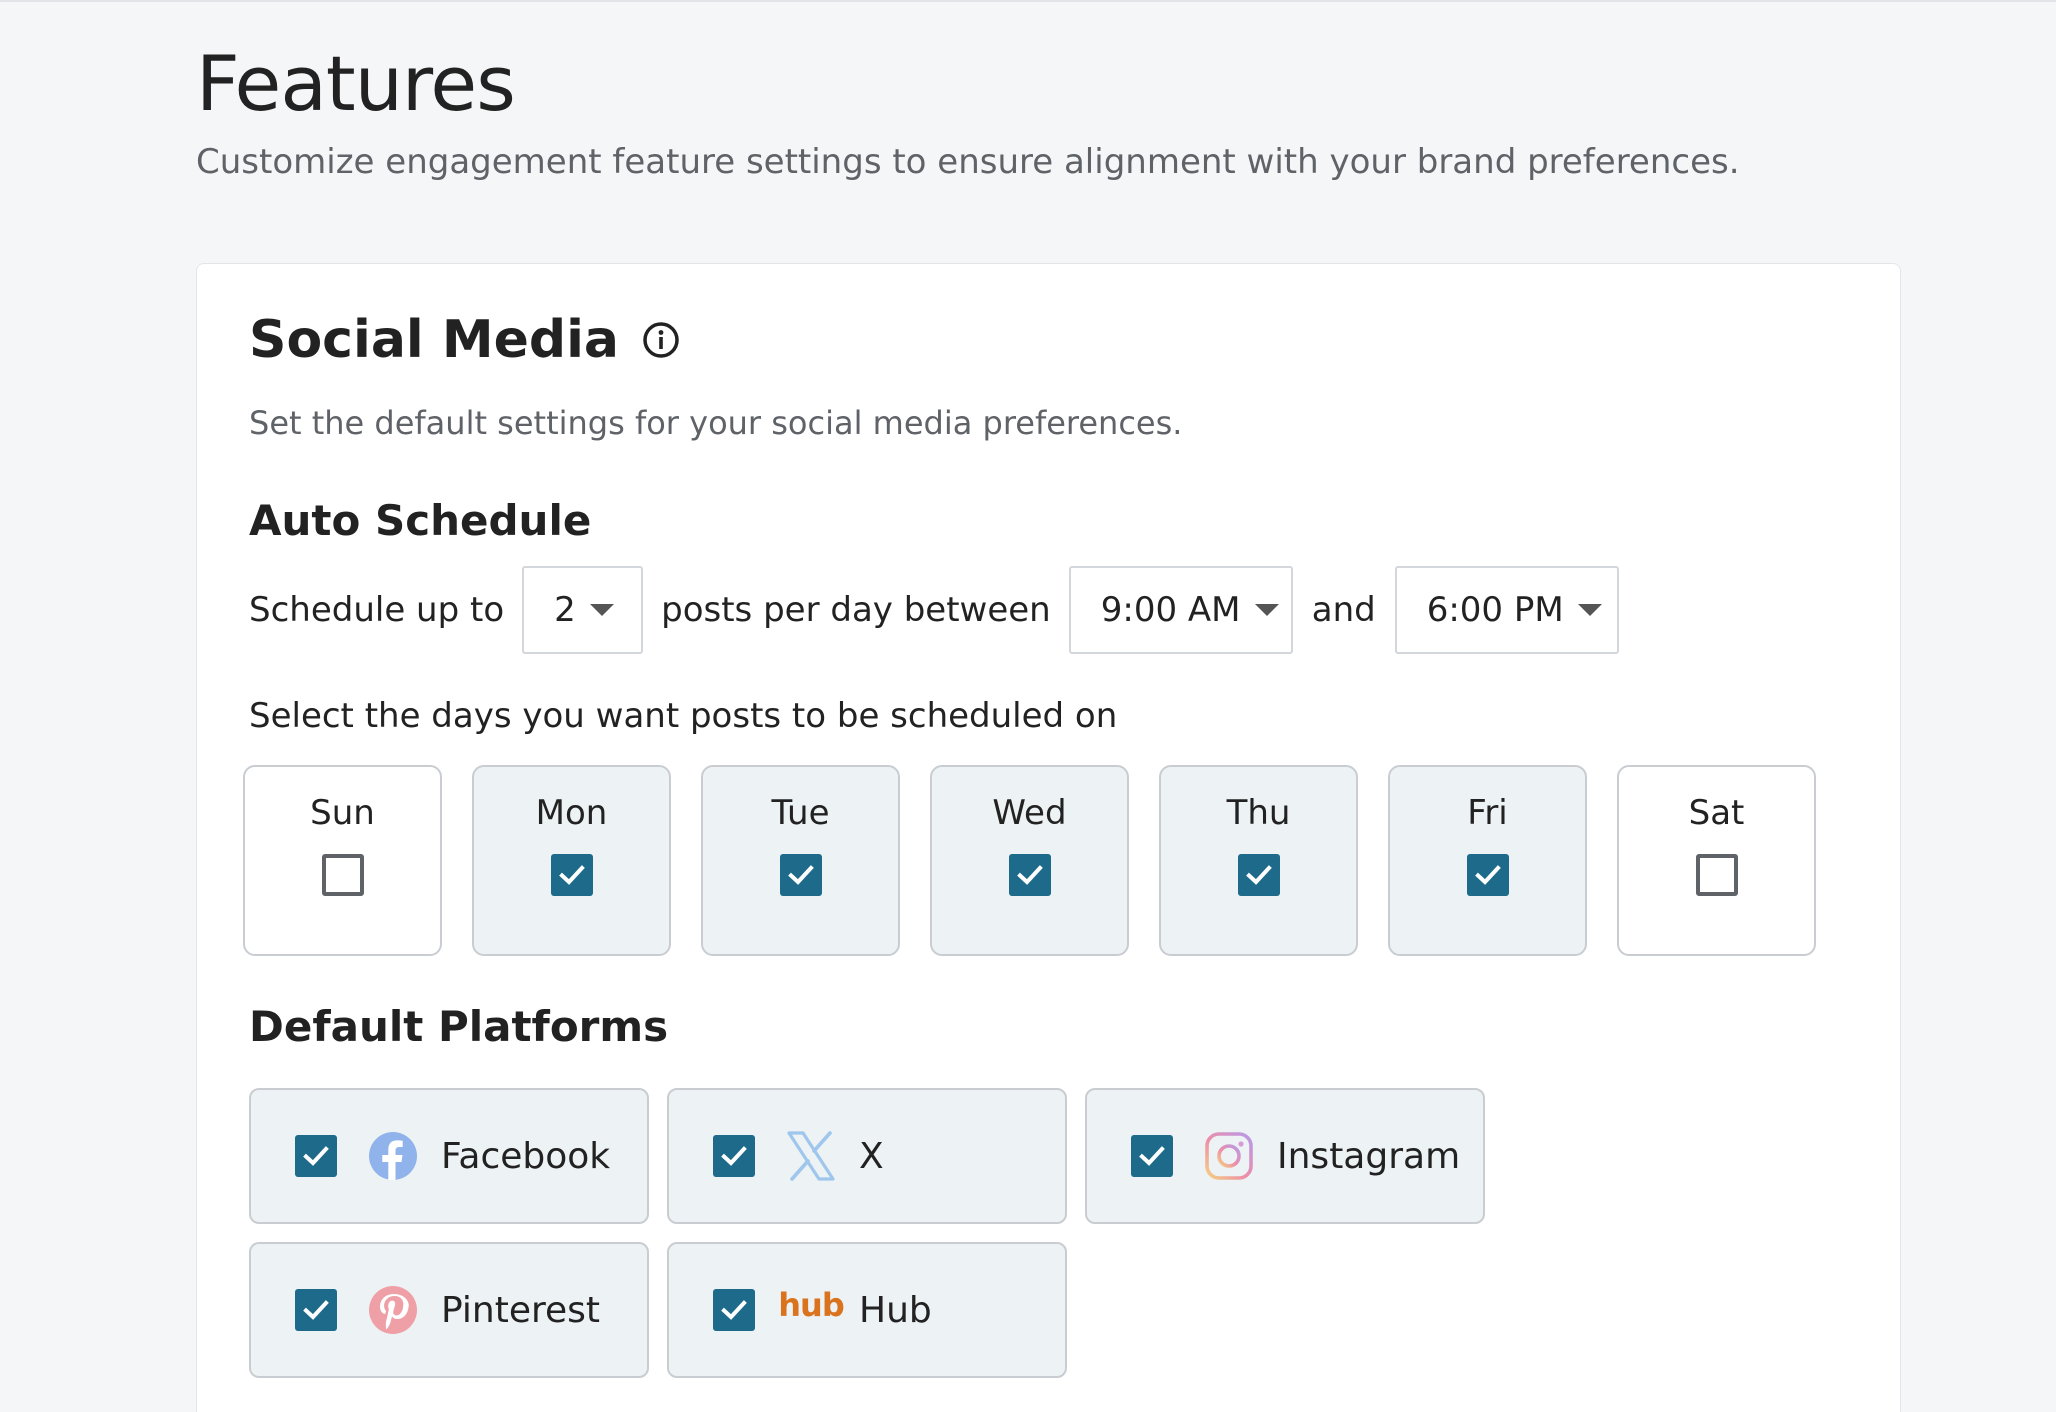  Describe the element at coordinates (565, 610) in the screenshot. I see `posts-per-day-value: 2` at that location.